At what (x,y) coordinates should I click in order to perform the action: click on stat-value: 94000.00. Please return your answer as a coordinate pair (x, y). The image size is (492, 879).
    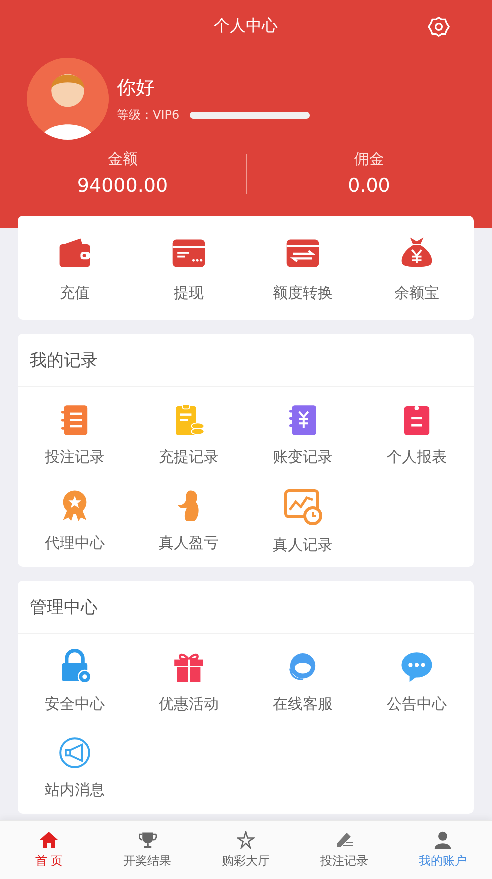
    Looking at the image, I should click on (122, 186).